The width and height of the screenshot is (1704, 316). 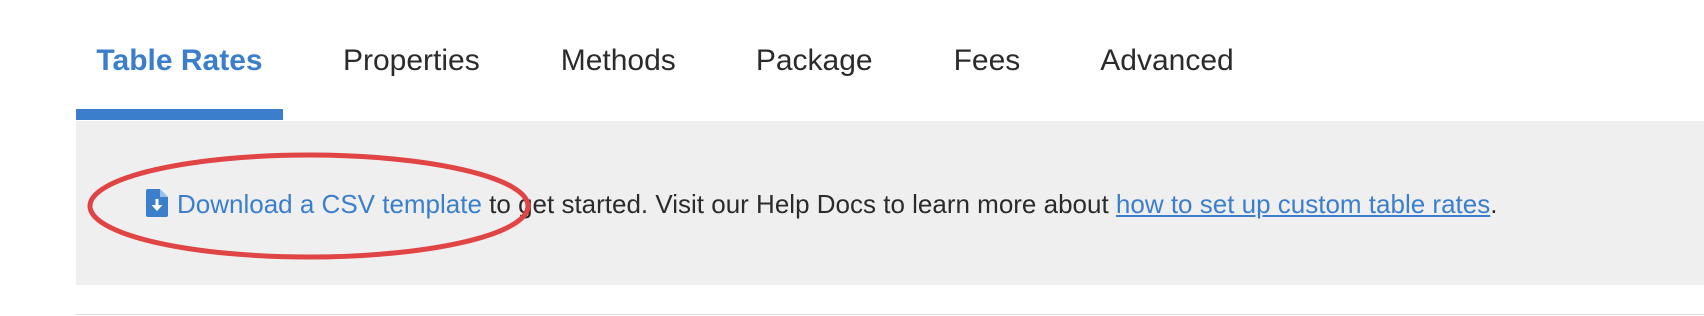 What do you see at coordinates (179, 114) in the screenshot?
I see `active-tab-indicator` at bounding box center [179, 114].